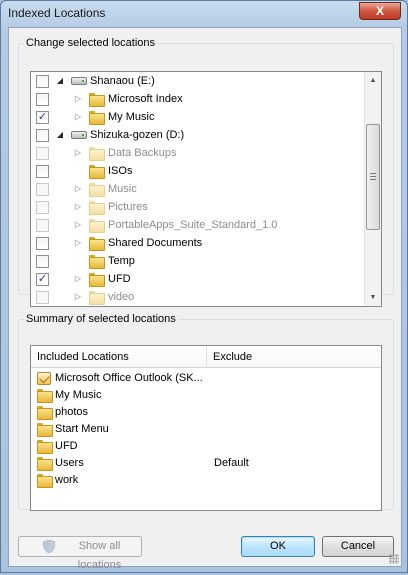 The image size is (408, 575). I want to click on tree-item-label: ISOs, so click(120, 171).